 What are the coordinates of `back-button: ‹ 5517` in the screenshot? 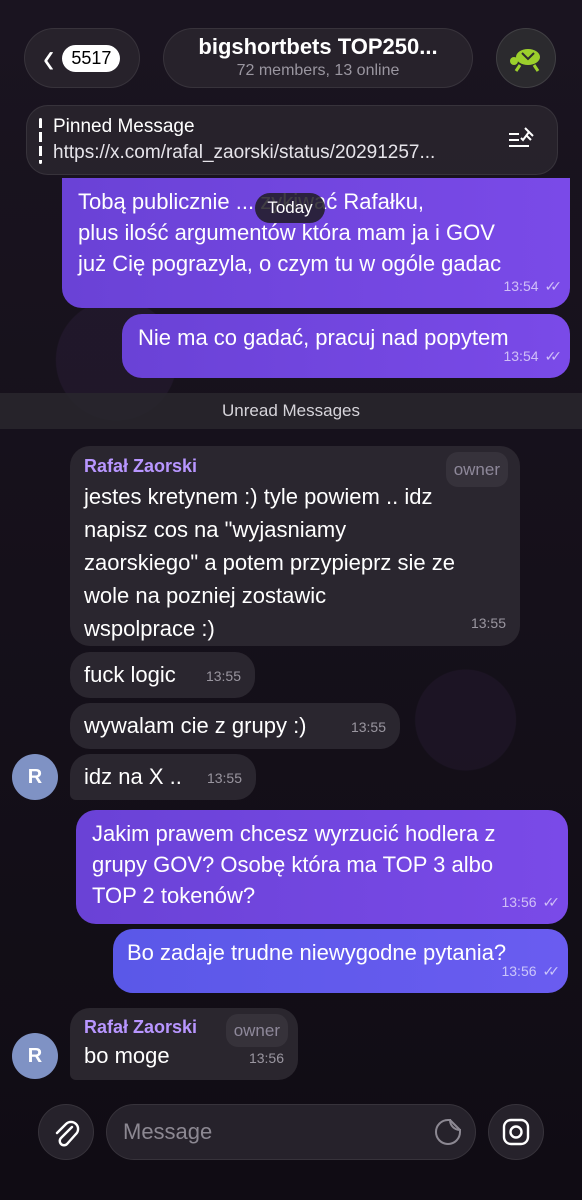 It's located at (82, 58).